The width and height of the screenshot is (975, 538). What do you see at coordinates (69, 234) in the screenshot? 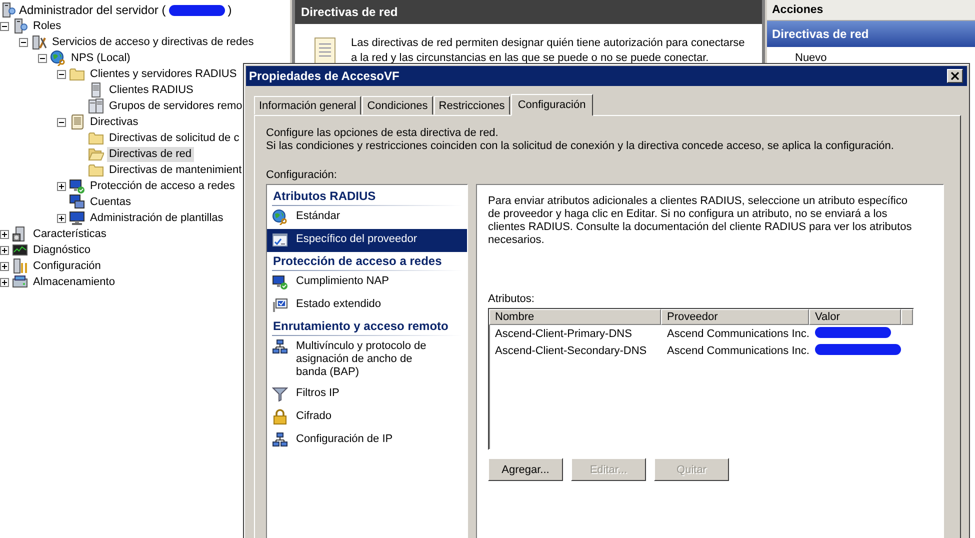
I see `tree-item: Características` at bounding box center [69, 234].